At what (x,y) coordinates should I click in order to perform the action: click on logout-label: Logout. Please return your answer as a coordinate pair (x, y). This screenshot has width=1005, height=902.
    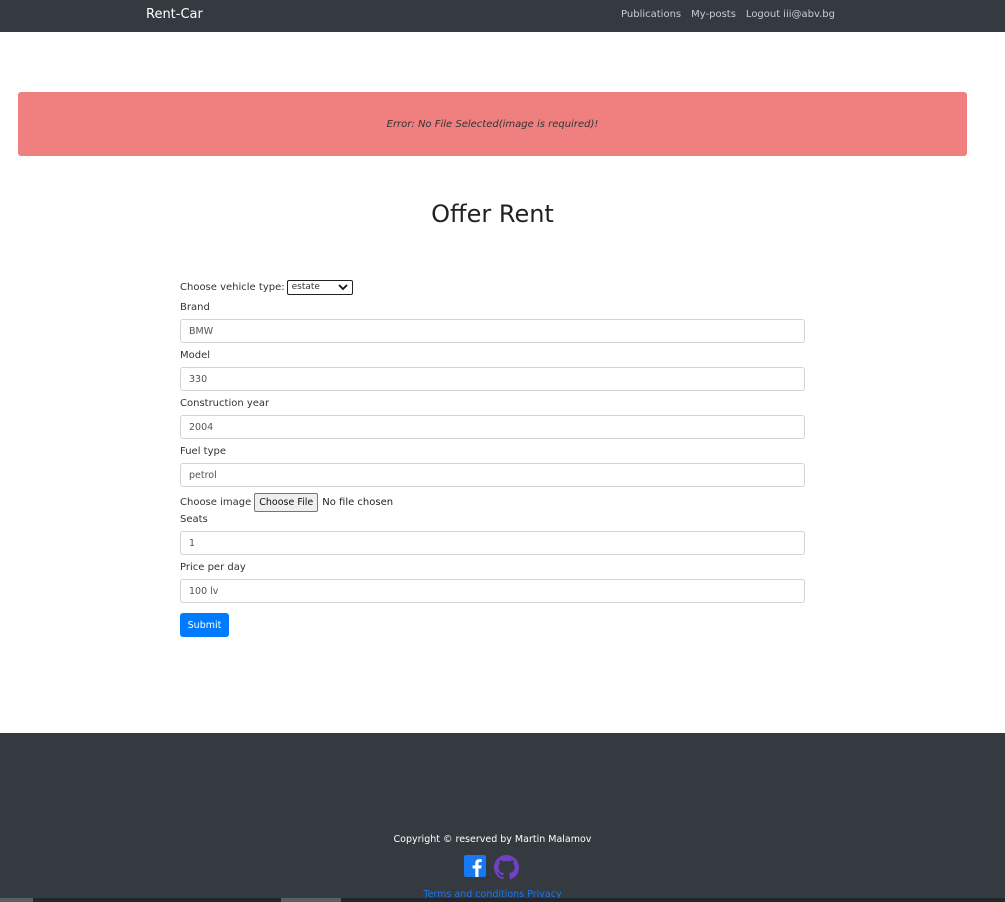
    Looking at the image, I should click on (763, 14).